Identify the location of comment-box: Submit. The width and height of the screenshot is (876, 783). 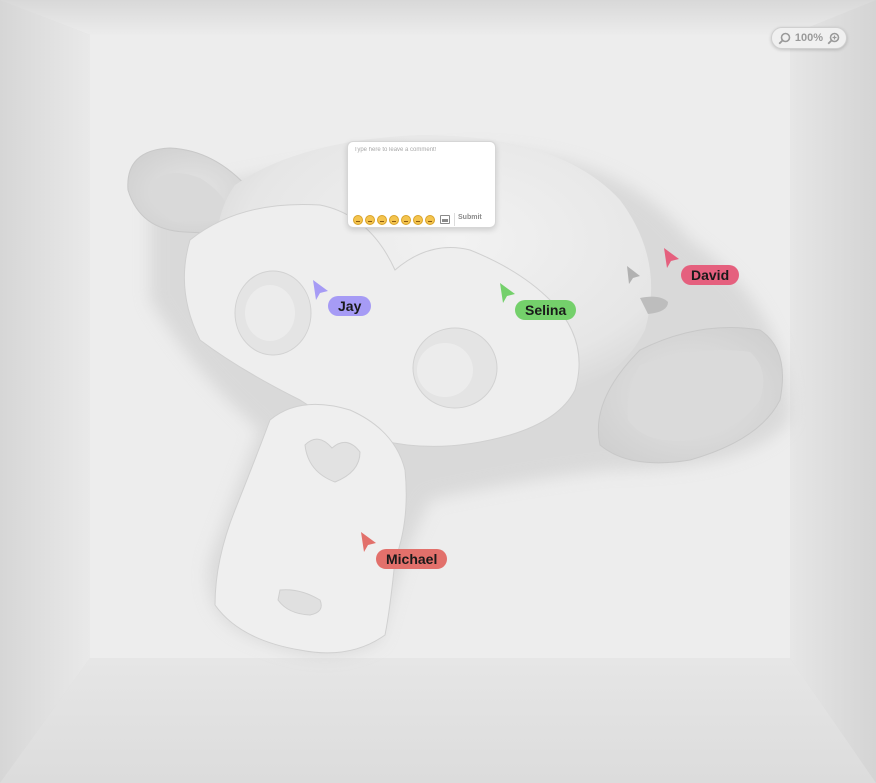
(421, 184).